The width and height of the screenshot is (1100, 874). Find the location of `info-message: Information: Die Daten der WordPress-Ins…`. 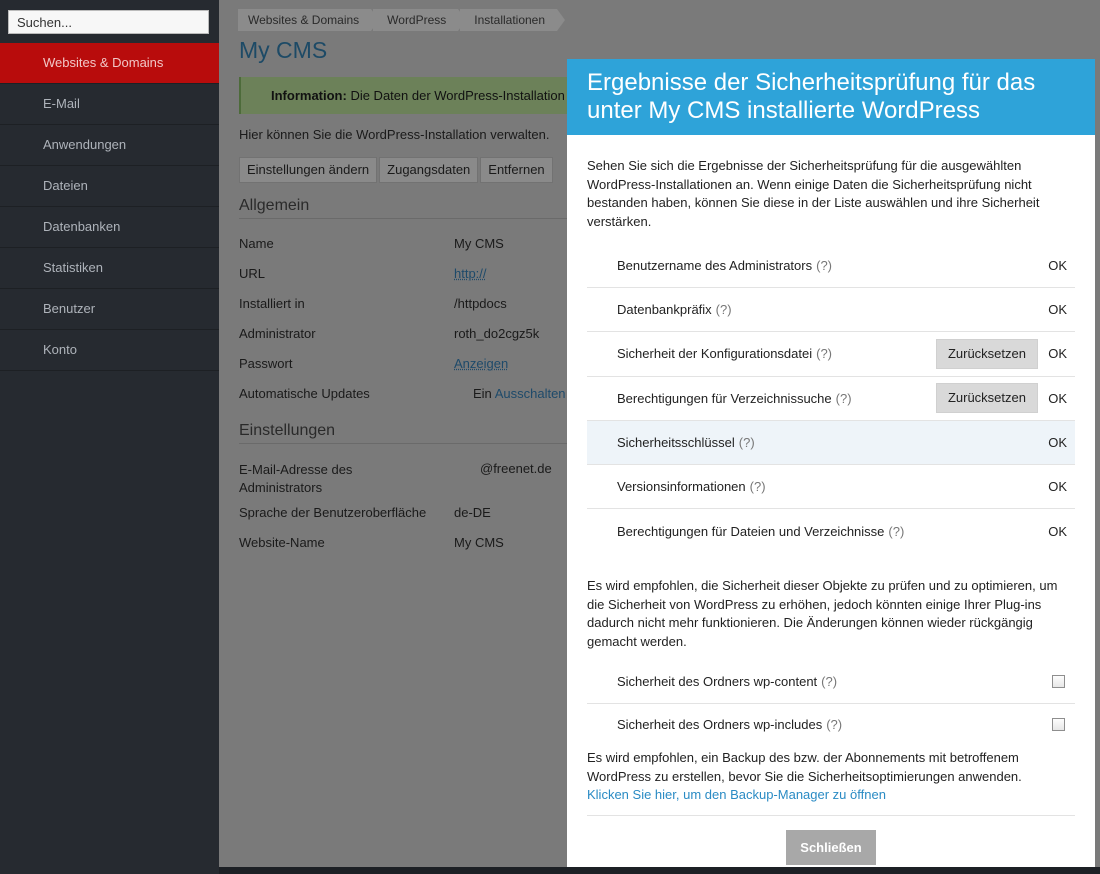

info-message: Information: Die Daten der WordPress-Ins… is located at coordinates (409, 95).